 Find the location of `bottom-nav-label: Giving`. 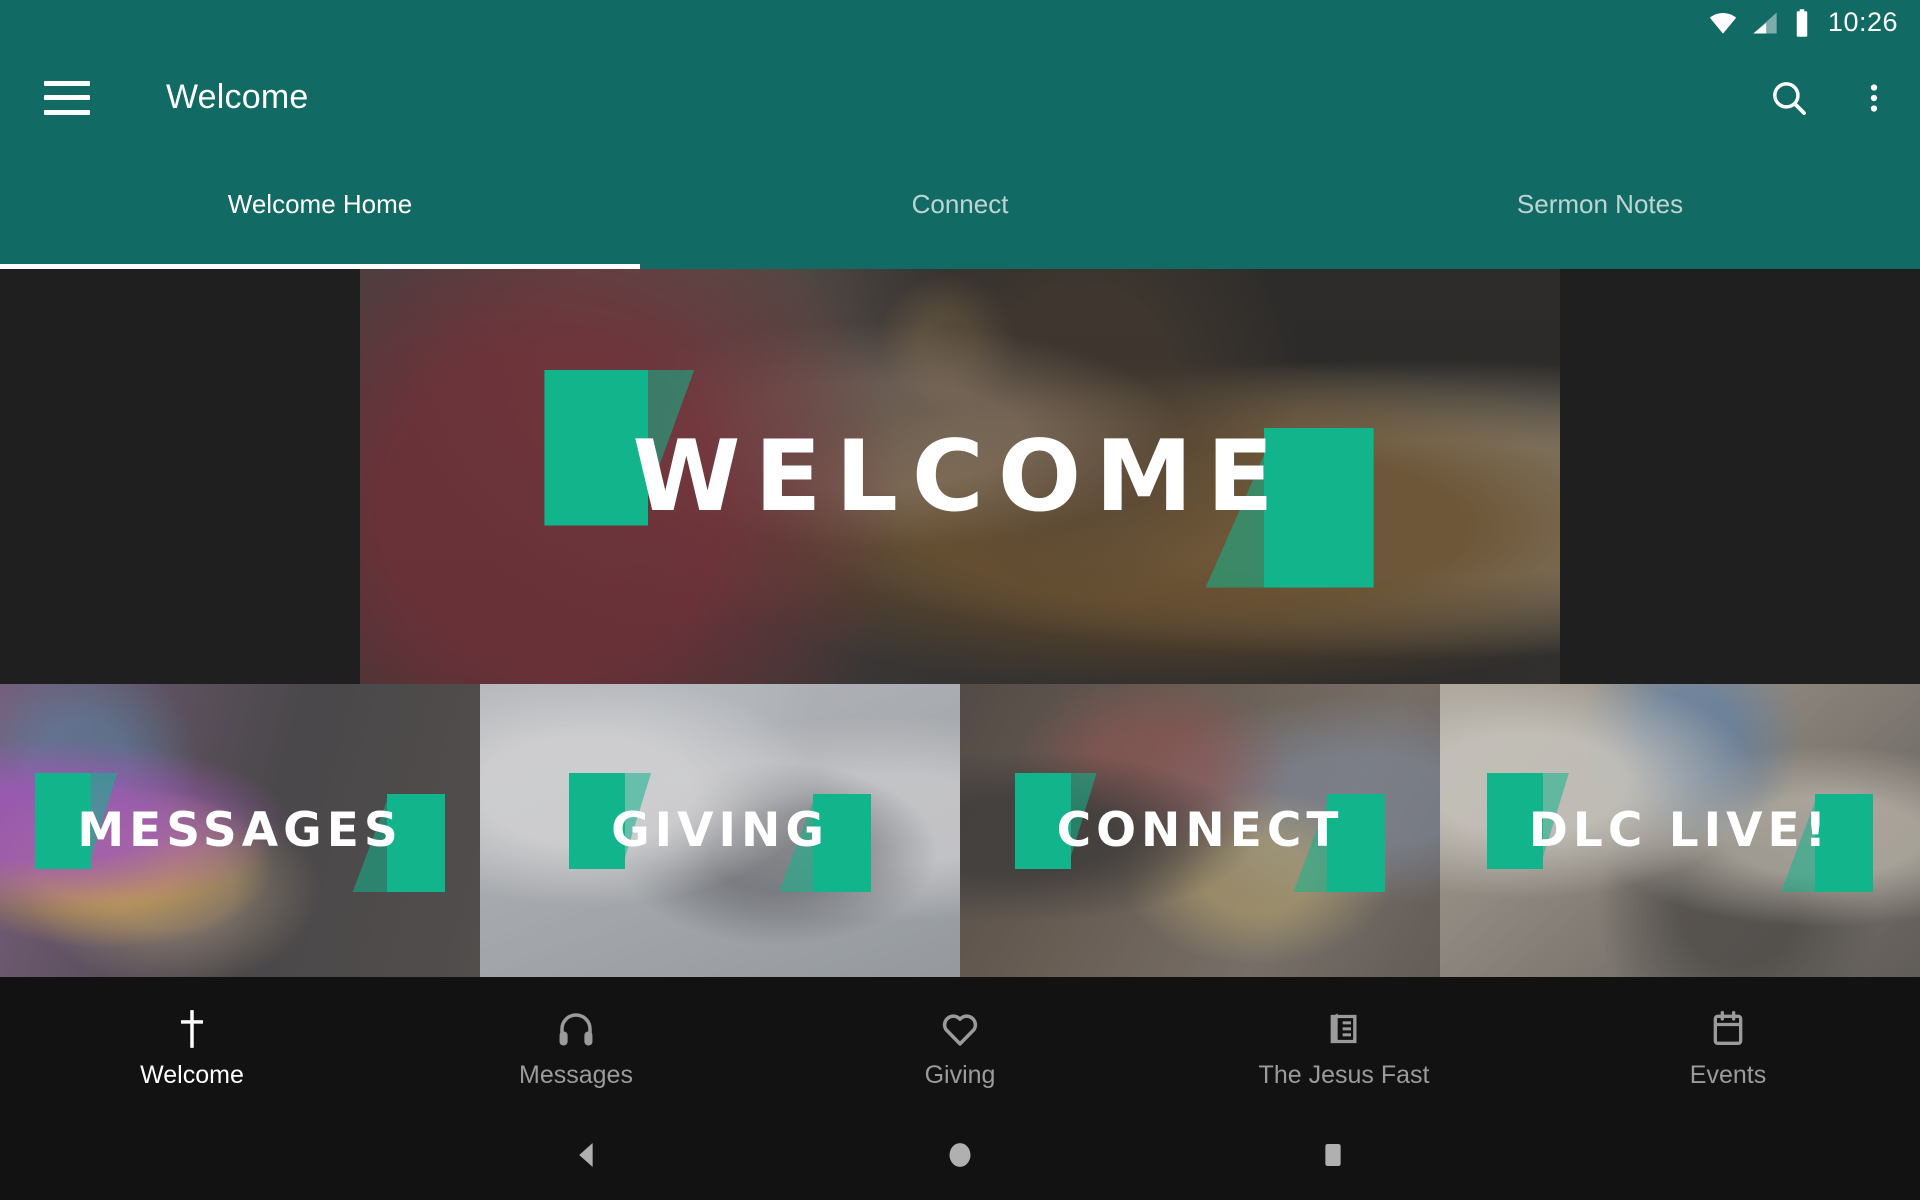

bottom-nav-label: Giving is located at coordinates (960, 1075).